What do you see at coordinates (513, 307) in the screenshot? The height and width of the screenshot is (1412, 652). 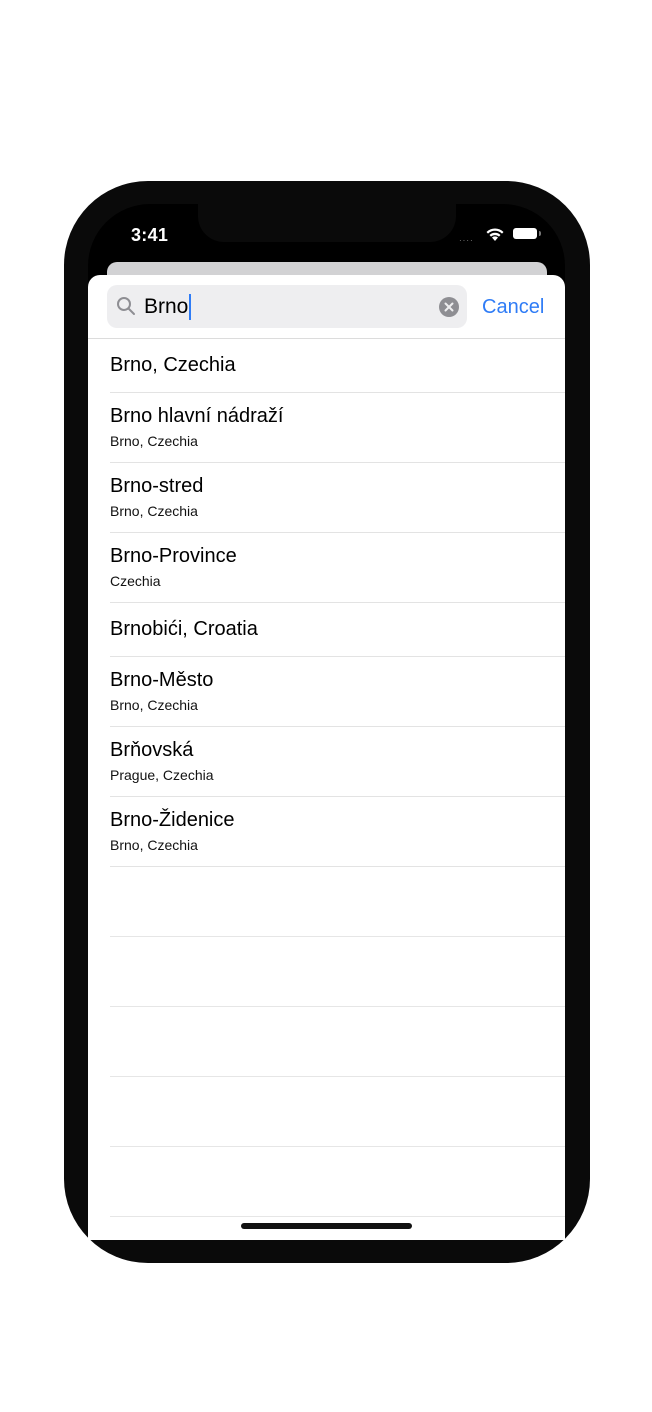 I see `cancel-button: Cancel` at bounding box center [513, 307].